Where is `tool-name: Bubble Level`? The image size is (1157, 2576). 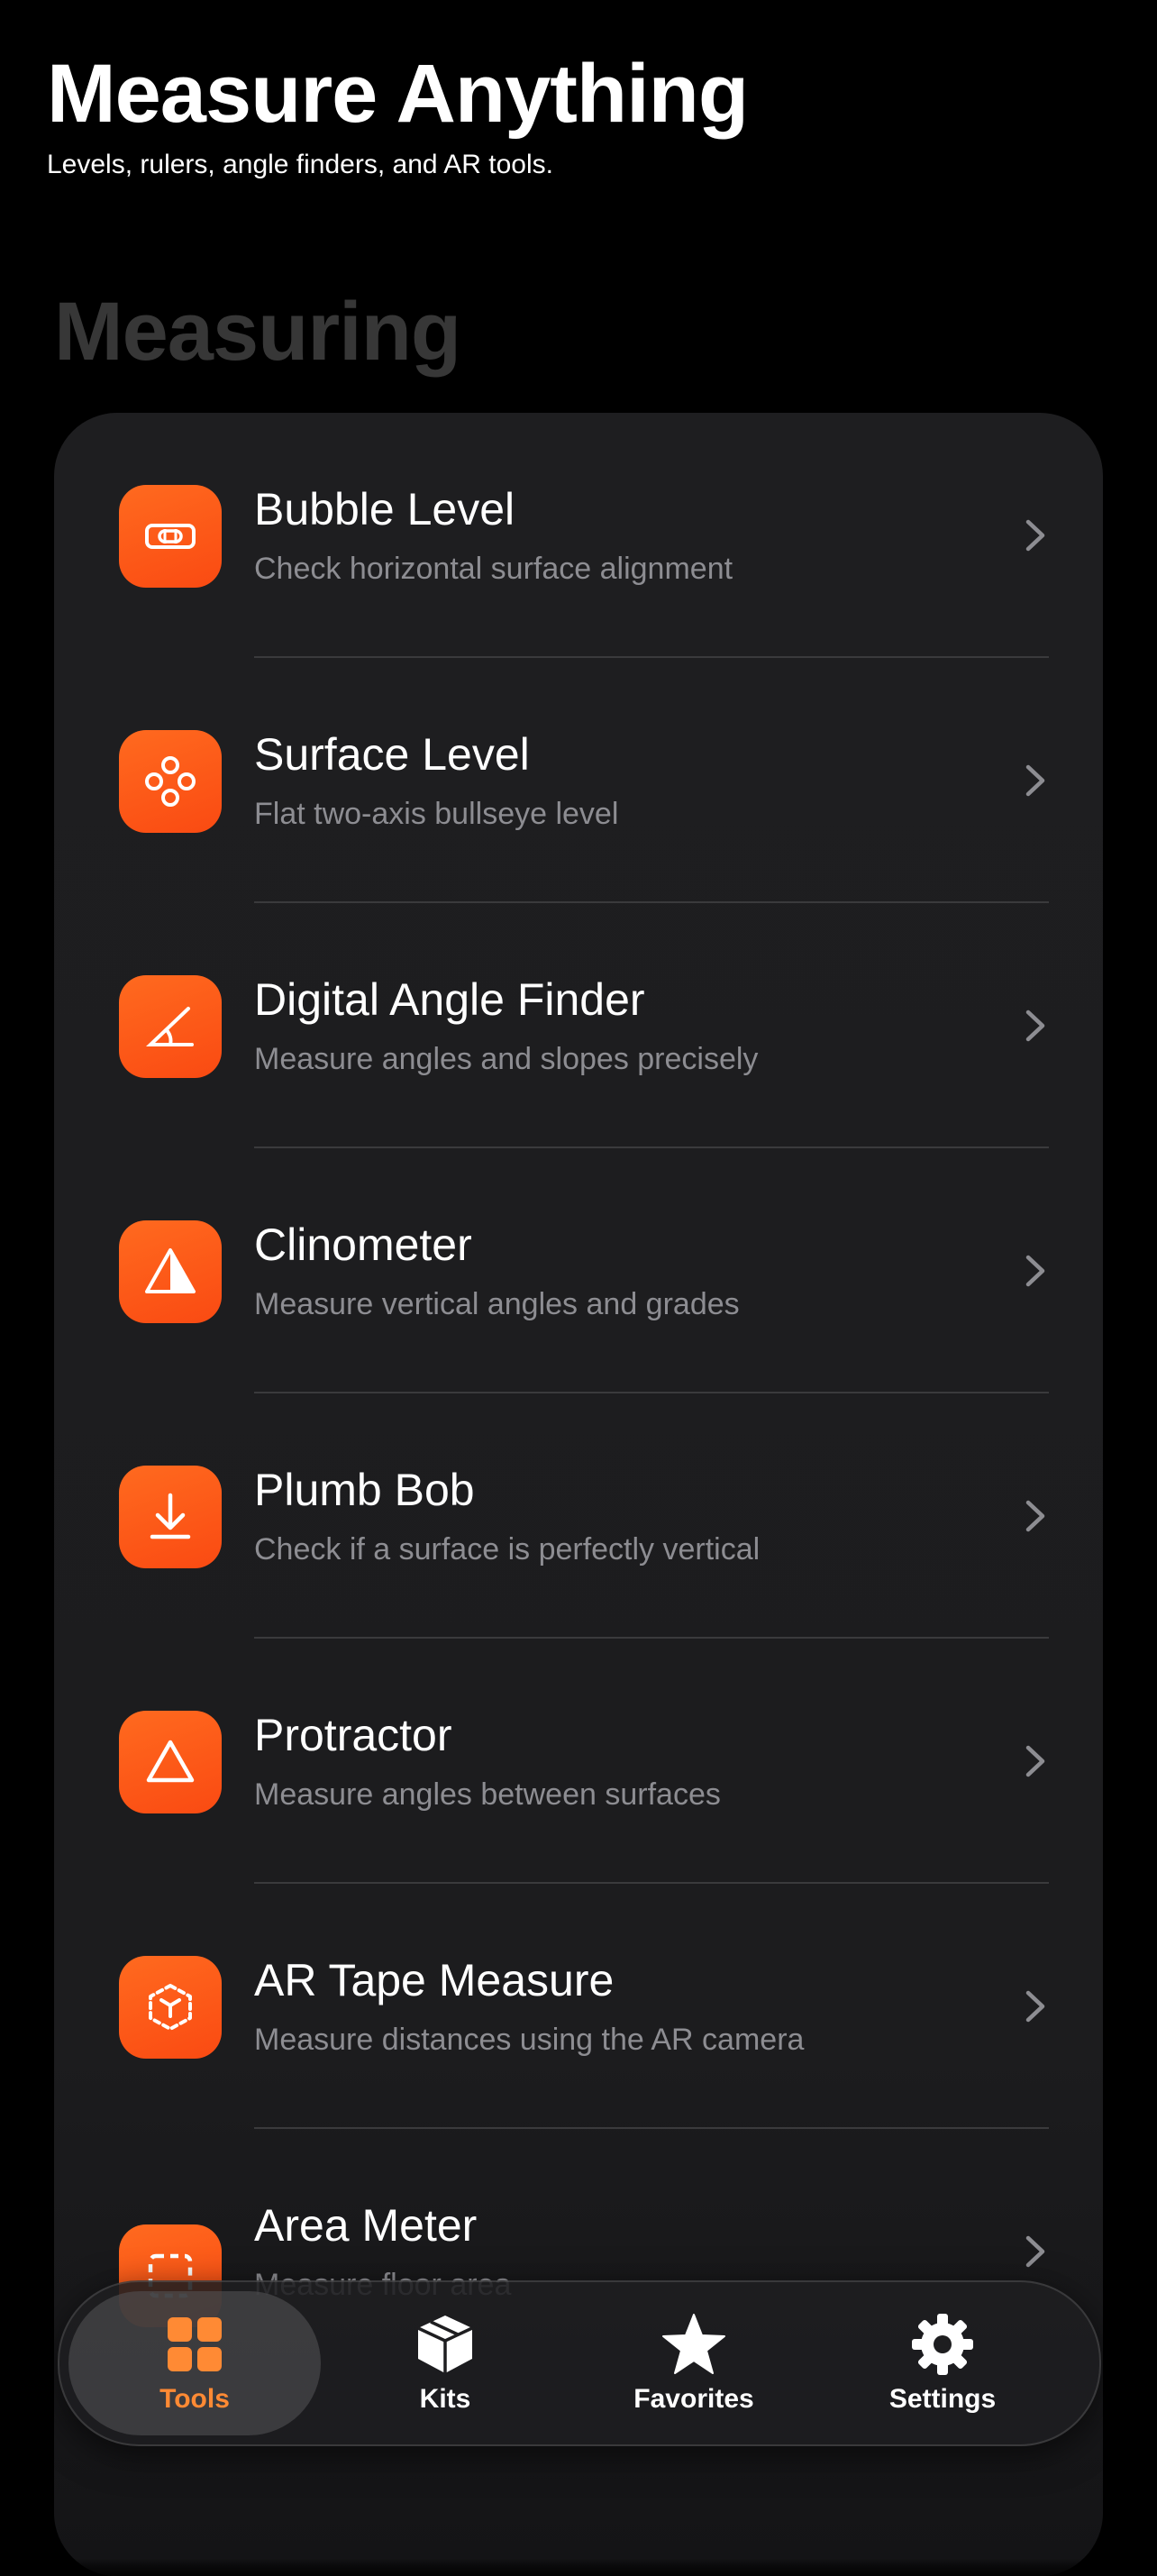 tool-name: Bubble Level is located at coordinates (384, 509).